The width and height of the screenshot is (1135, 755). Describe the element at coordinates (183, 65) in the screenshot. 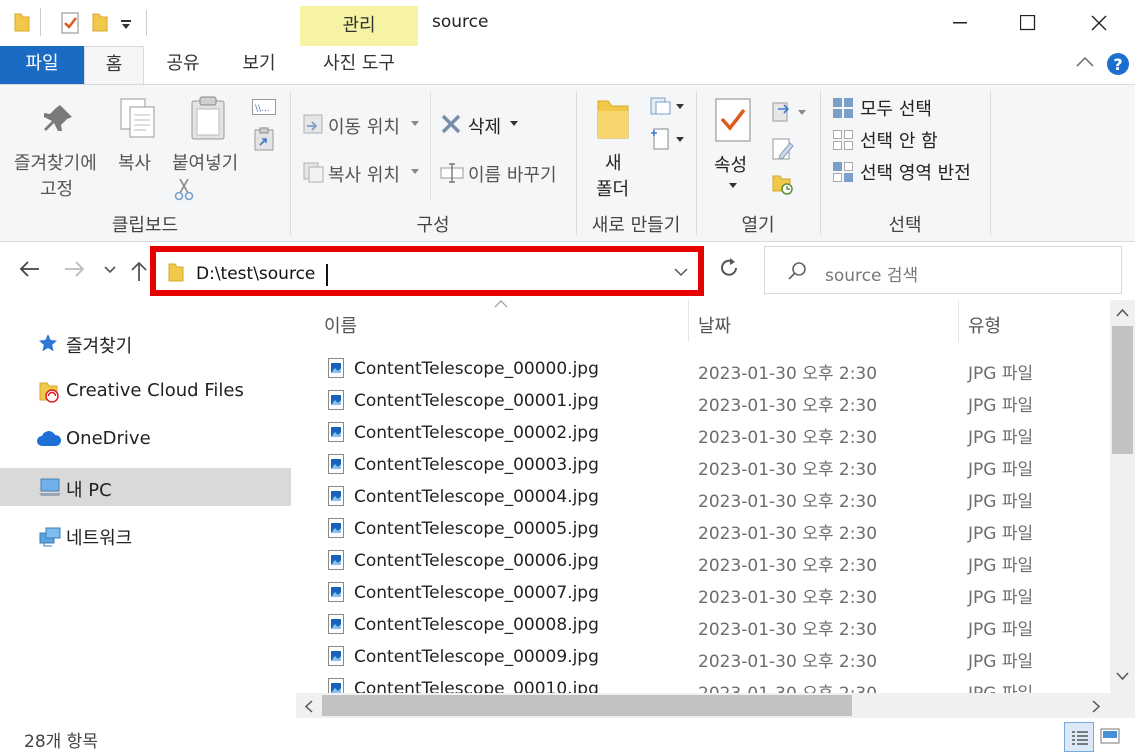

I see `tab-share: 공유` at that location.